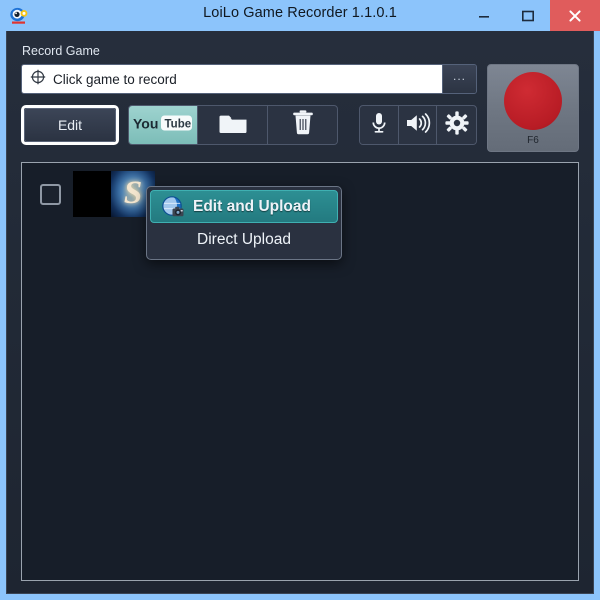 This screenshot has height=600, width=600. I want to click on menu-item-direct-upload: Direct Upload, so click(244, 239).